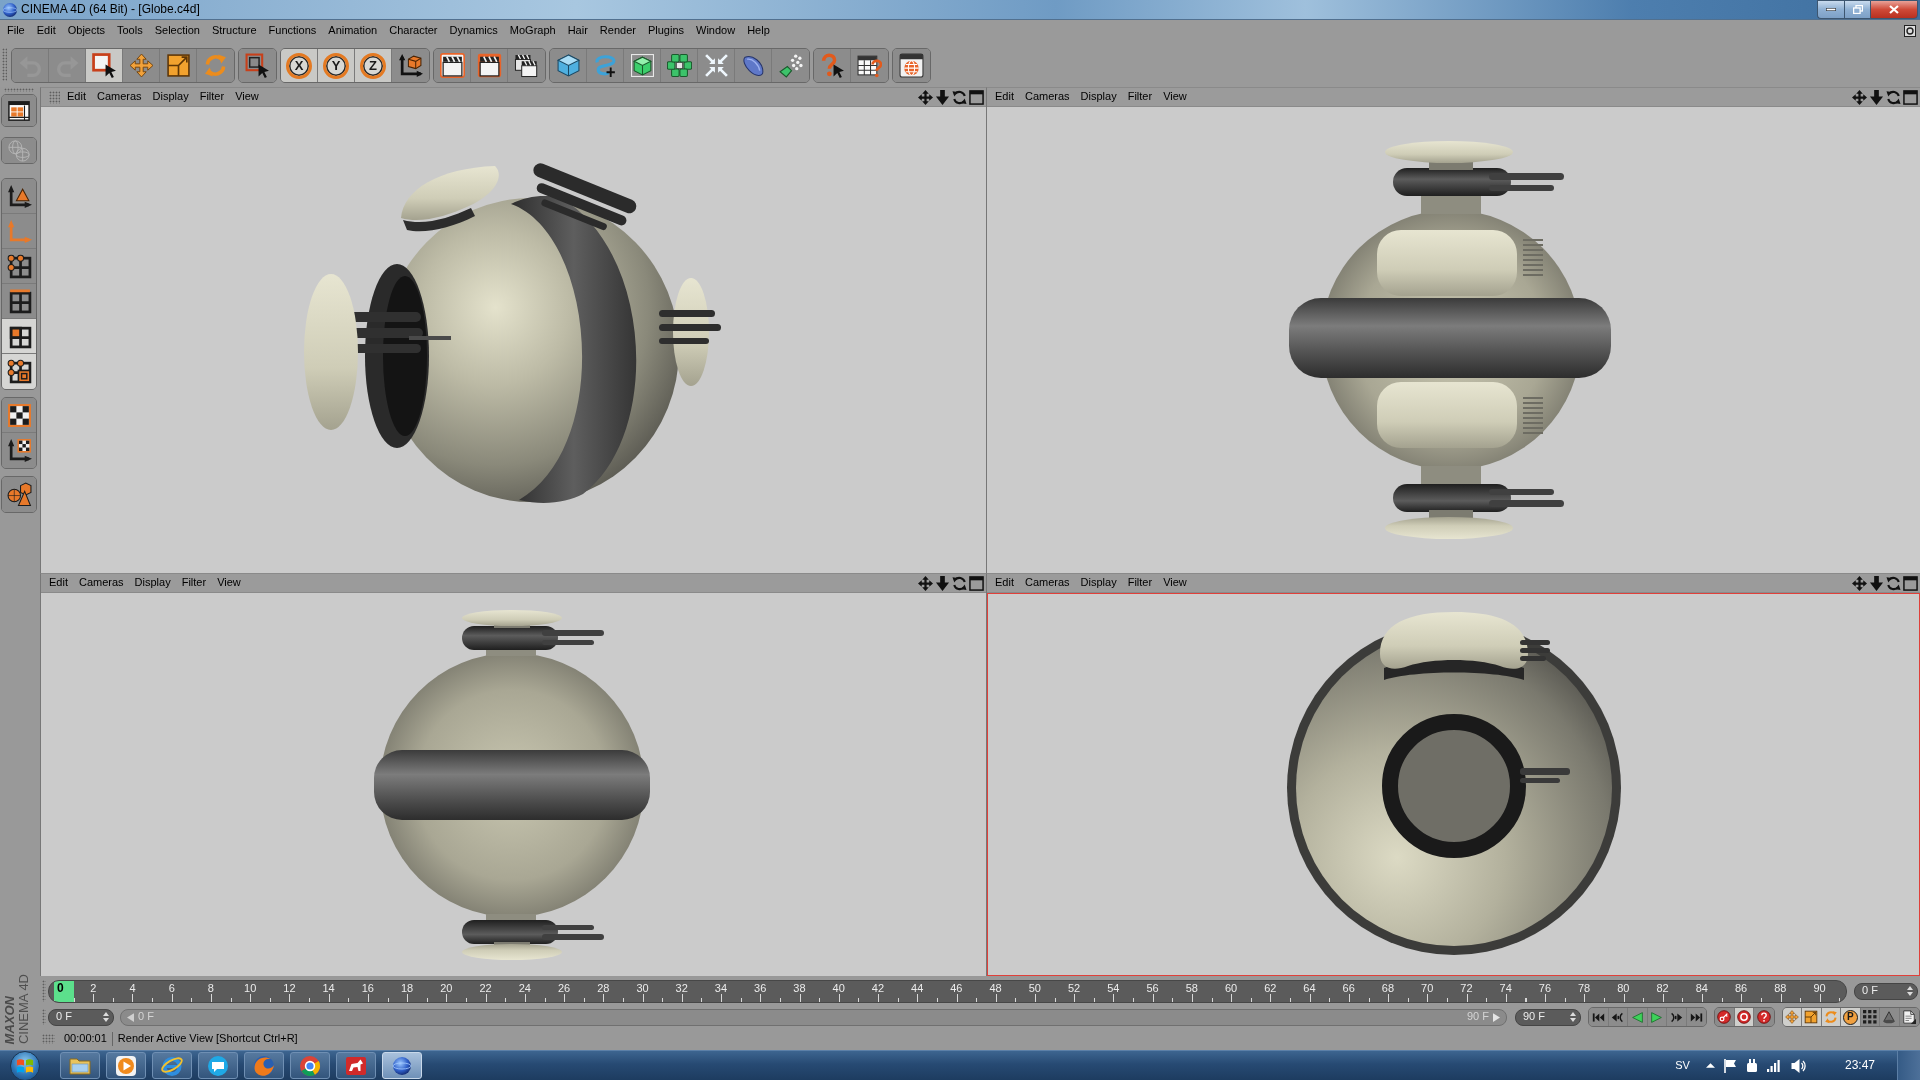  I want to click on language-indicator: SV, so click(1682, 1065).